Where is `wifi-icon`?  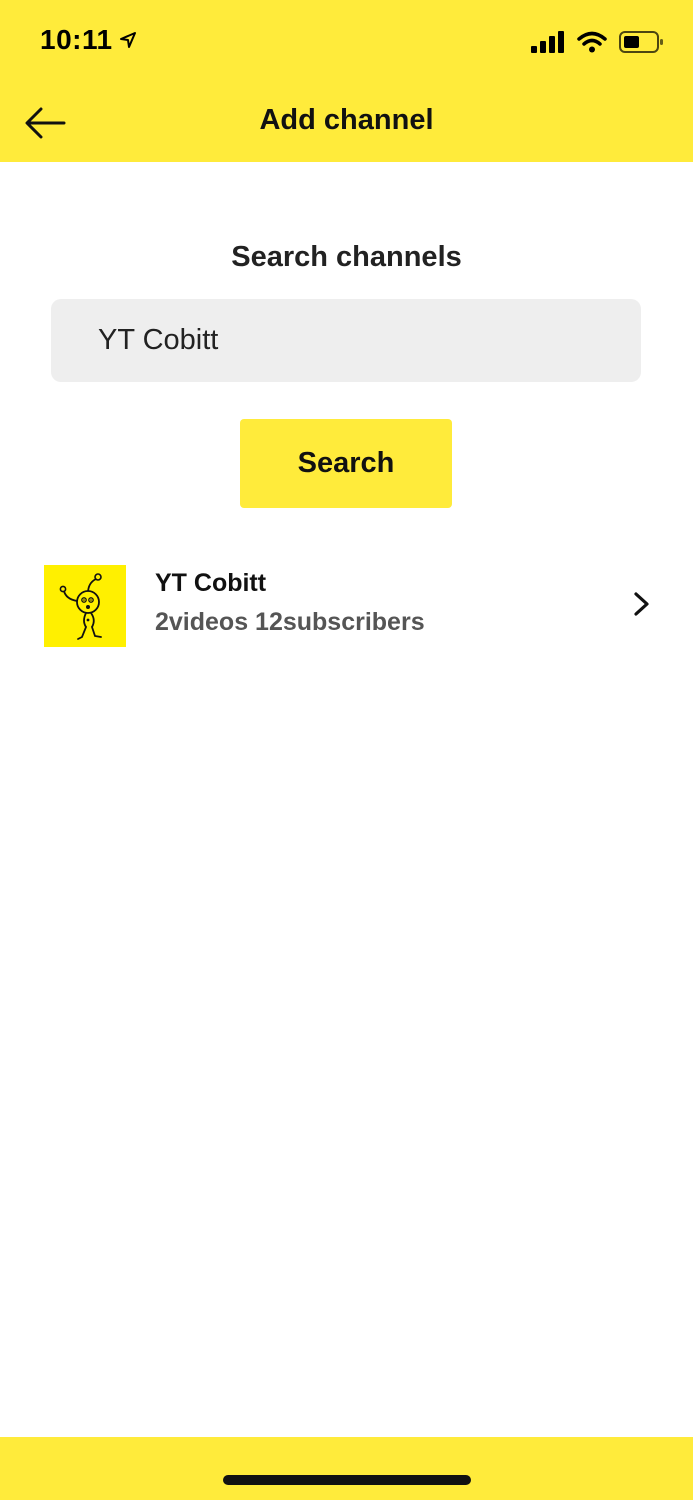 wifi-icon is located at coordinates (592, 44).